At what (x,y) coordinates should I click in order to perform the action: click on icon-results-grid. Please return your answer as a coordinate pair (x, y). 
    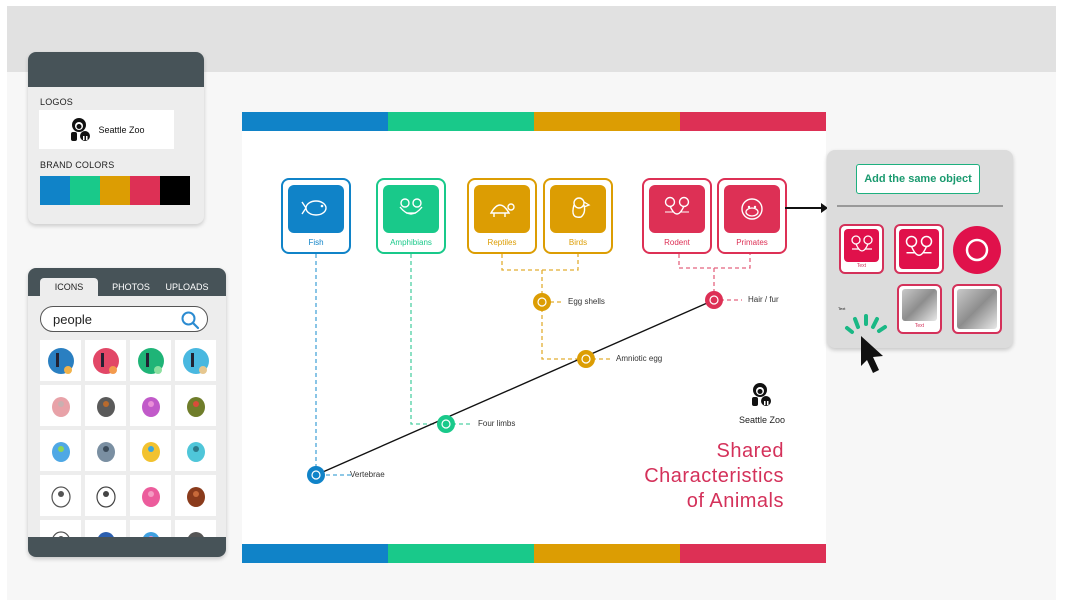
    Looking at the image, I should click on (128, 439).